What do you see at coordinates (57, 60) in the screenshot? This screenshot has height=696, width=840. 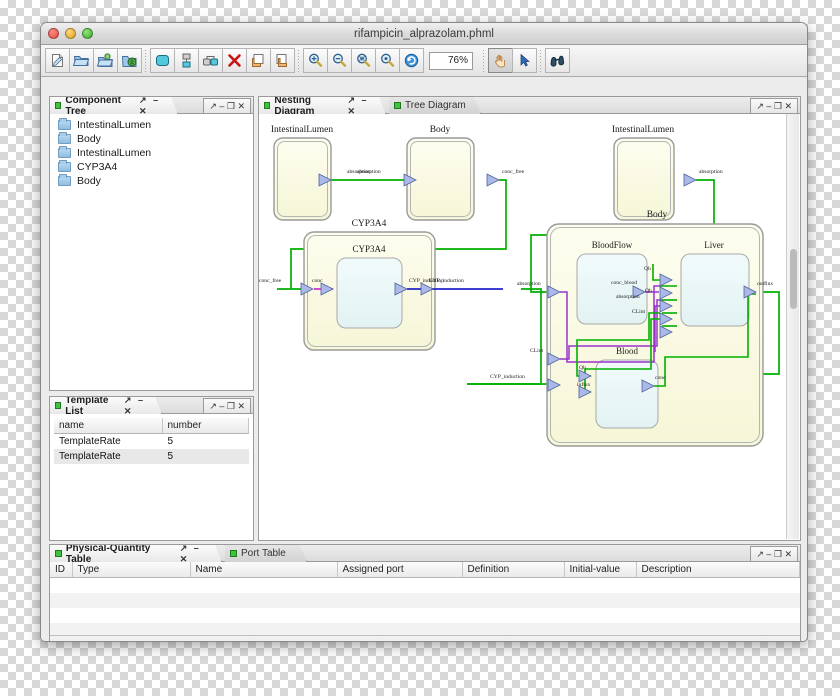 I see `new-file-button` at bounding box center [57, 60].